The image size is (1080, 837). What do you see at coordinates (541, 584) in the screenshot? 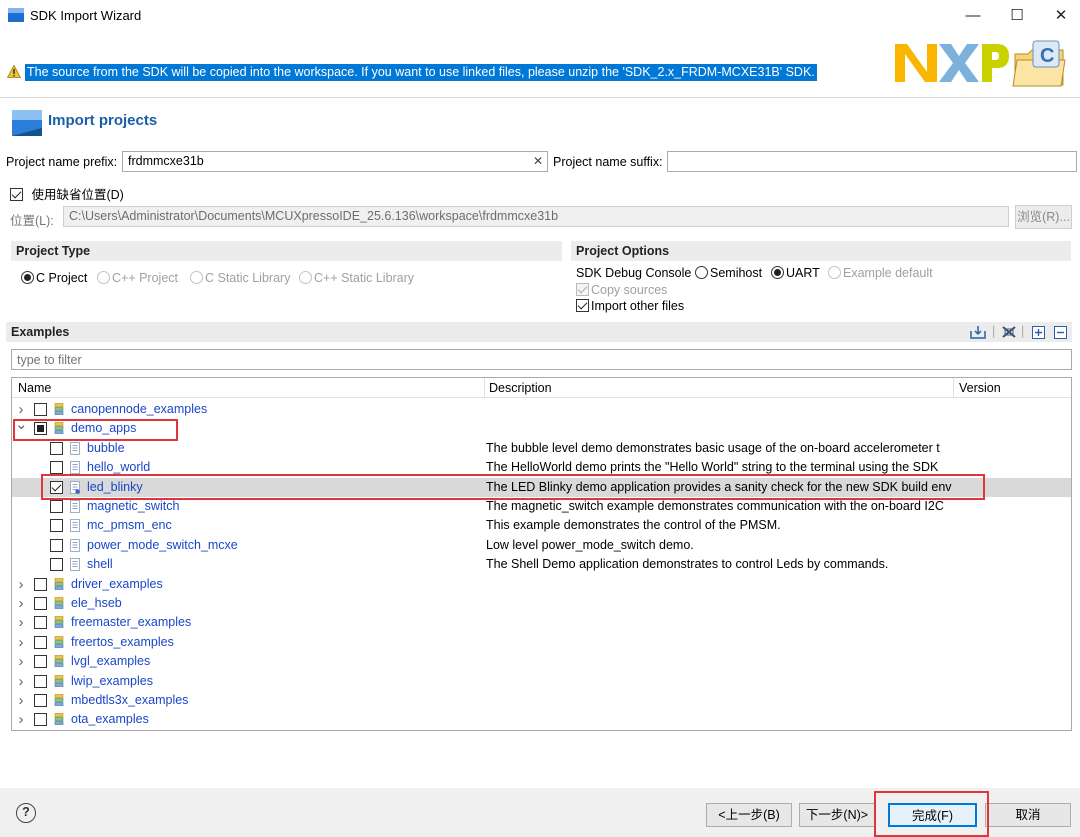
I see `tree-row-driver-examples: › driver_examples` at bounding box center [541, 584].